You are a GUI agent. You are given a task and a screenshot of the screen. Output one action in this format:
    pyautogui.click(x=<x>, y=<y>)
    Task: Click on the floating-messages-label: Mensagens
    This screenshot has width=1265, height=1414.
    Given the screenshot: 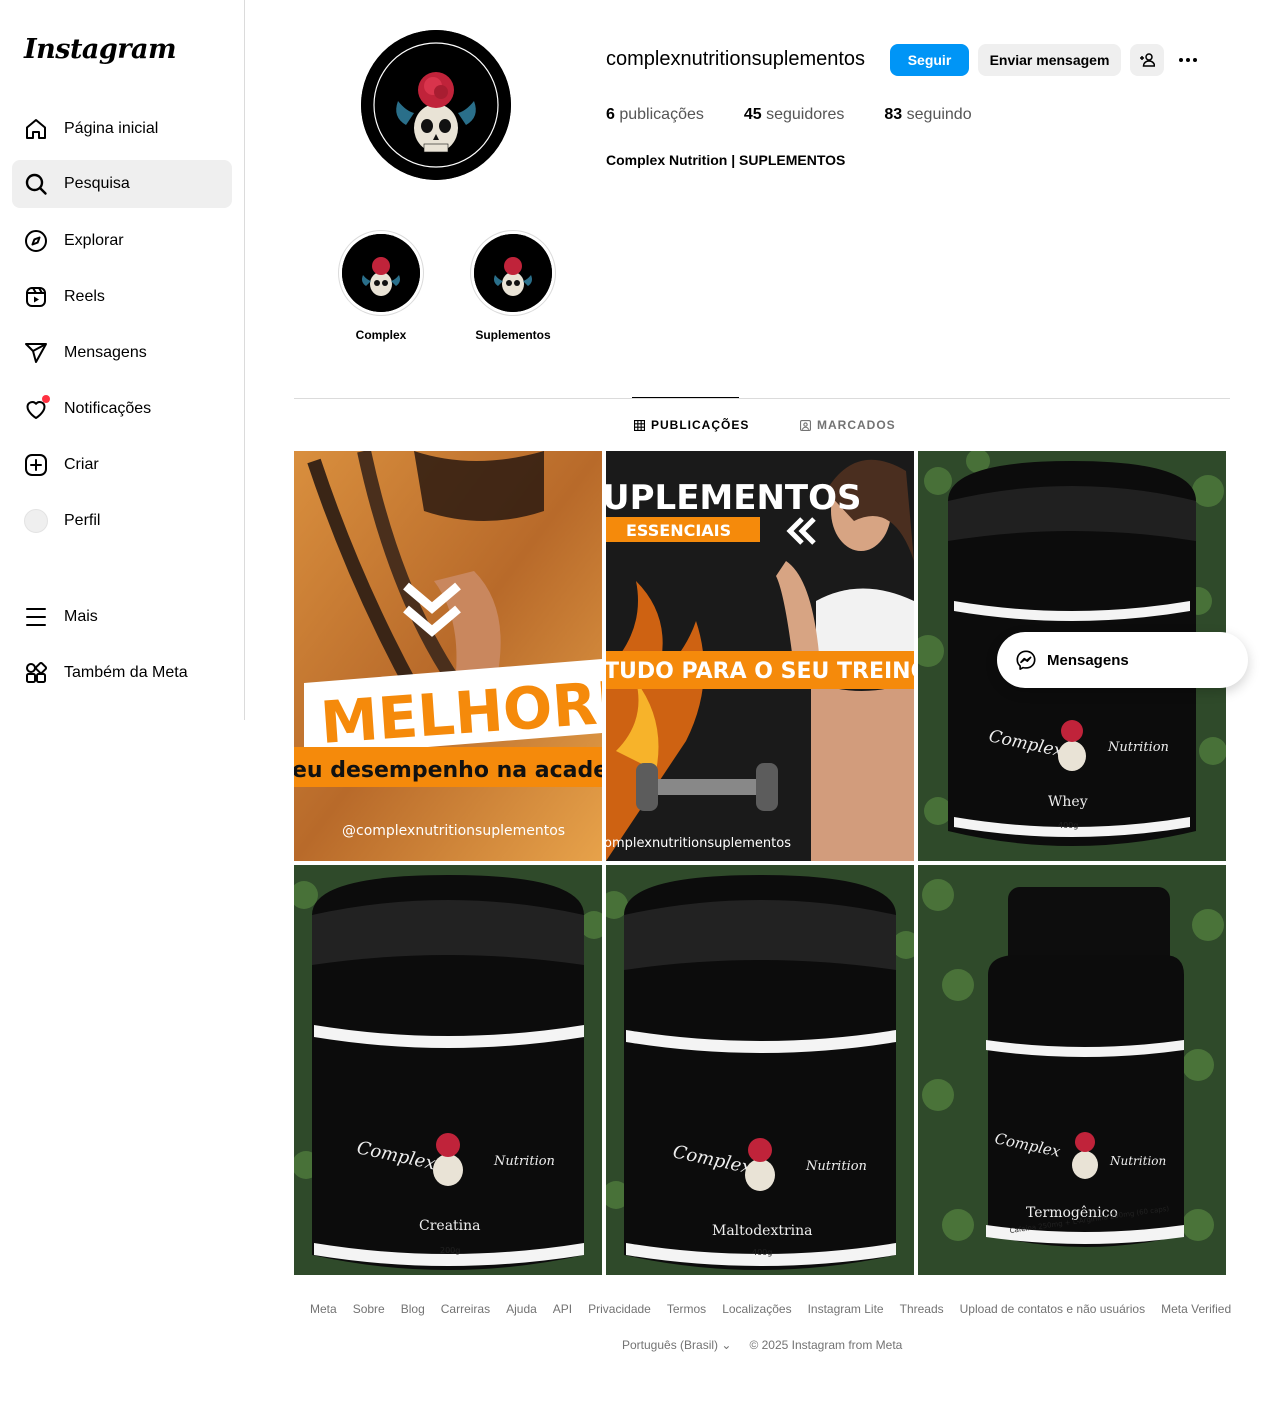 What is the action you would take?
    pyautogui.click(x=1088, y=660)
    